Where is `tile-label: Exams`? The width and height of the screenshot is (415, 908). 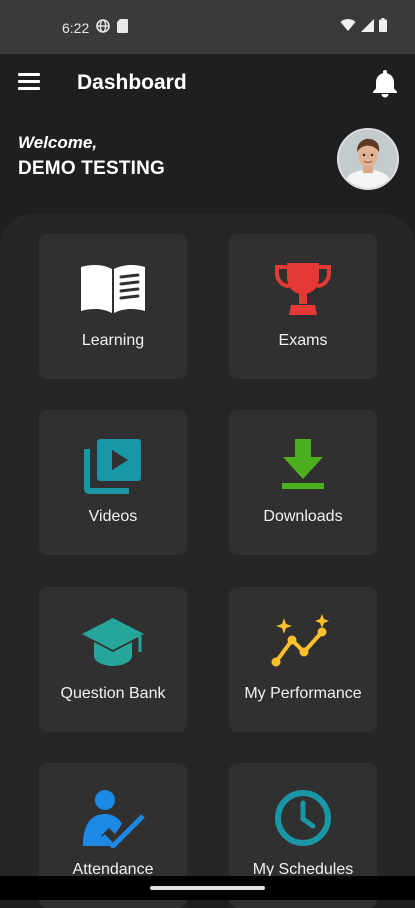
tile-label: Exams is located at coordinates (303, 340).